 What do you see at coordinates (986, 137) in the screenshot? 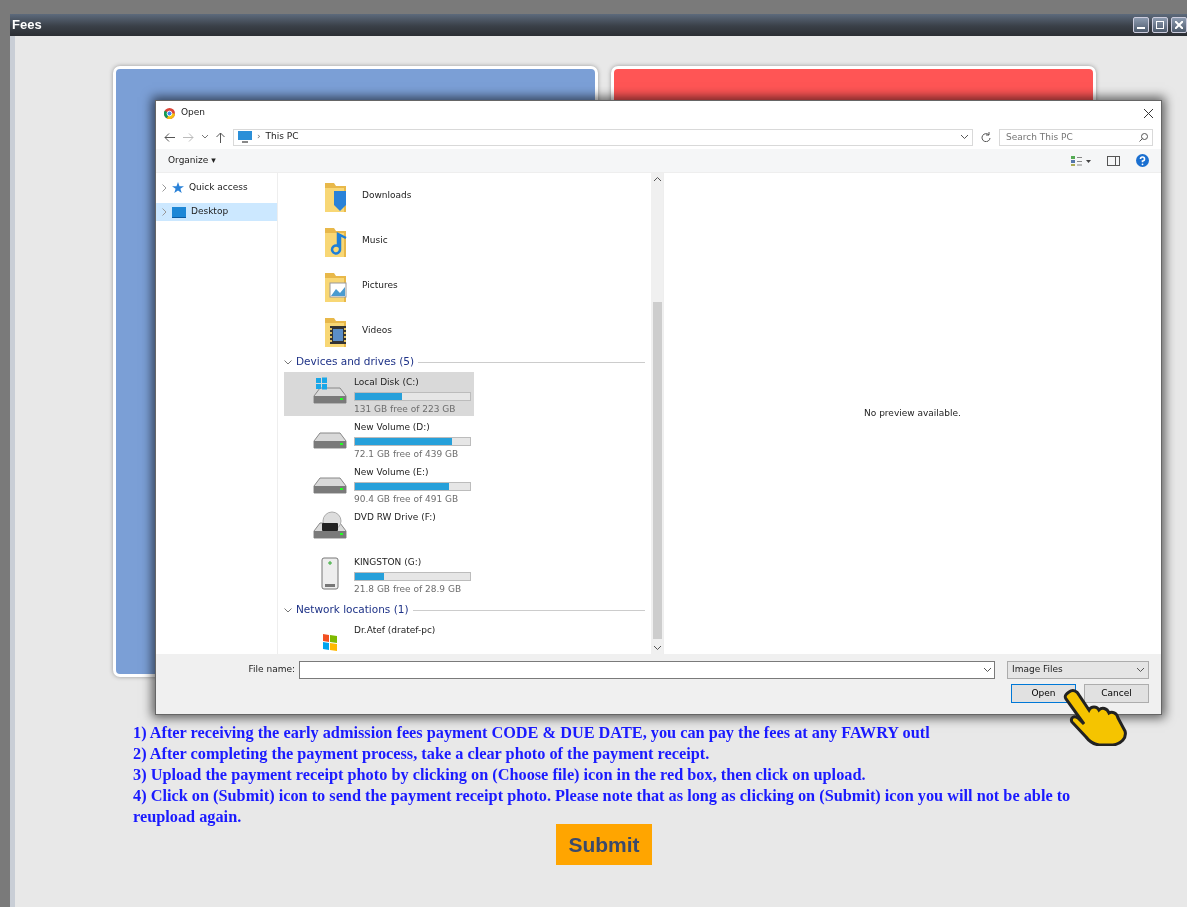
I see `refresh-icon` at bounding box center [986, 137].